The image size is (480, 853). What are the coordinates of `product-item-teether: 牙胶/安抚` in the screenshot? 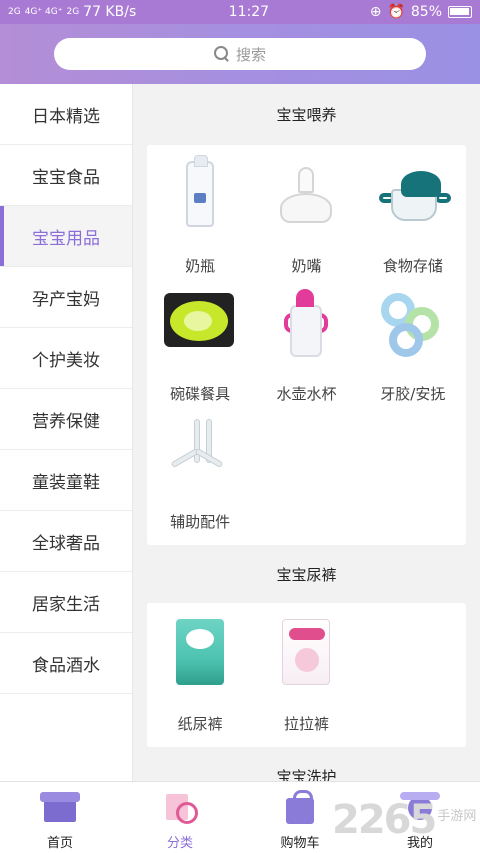 It's located at (413, 347).